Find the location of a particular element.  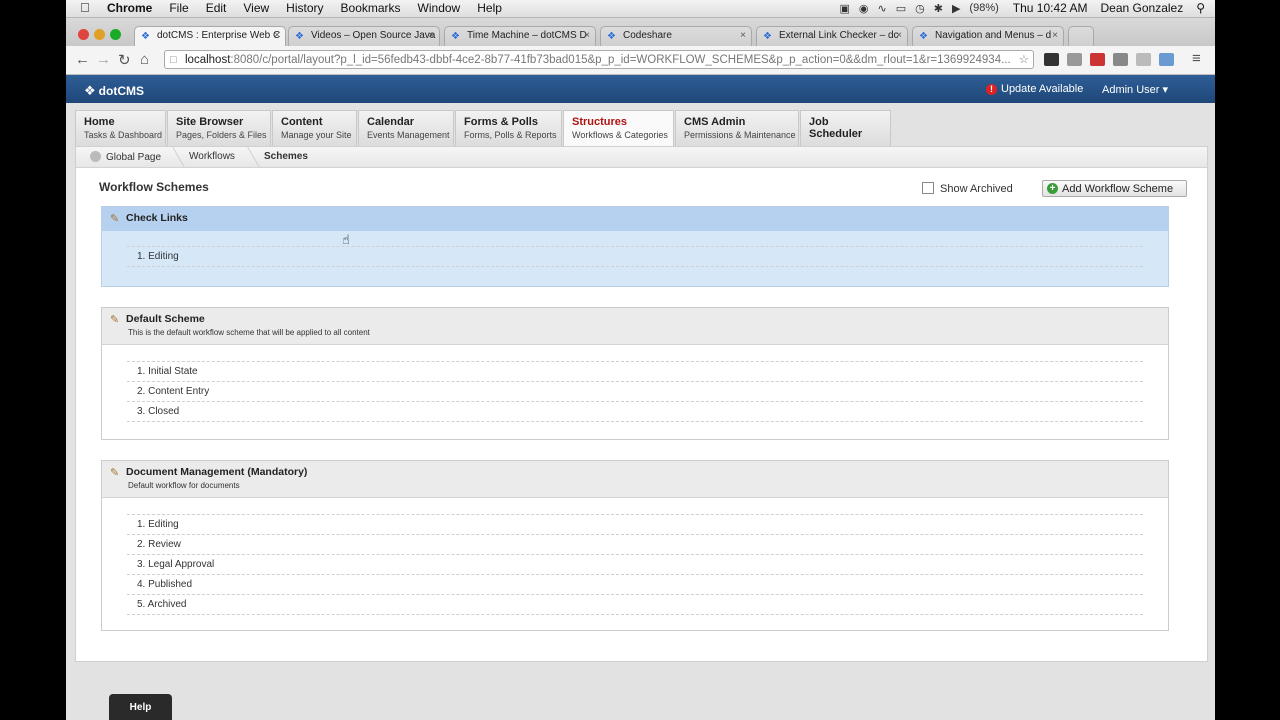

breadcrumb-global-page: Global Page is located at coordinates (125, 157).